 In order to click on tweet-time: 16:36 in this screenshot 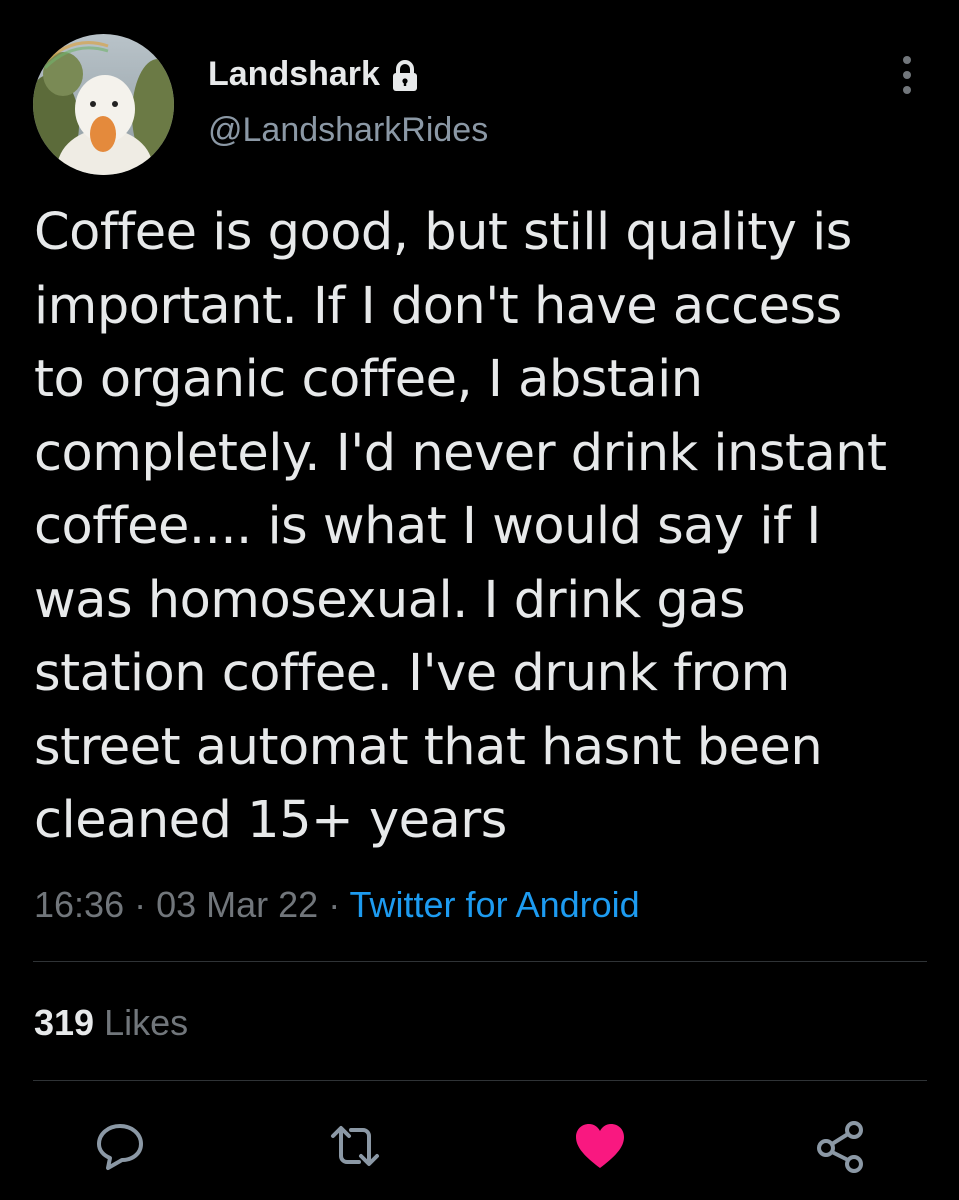, I will do `click(79, 904)`.